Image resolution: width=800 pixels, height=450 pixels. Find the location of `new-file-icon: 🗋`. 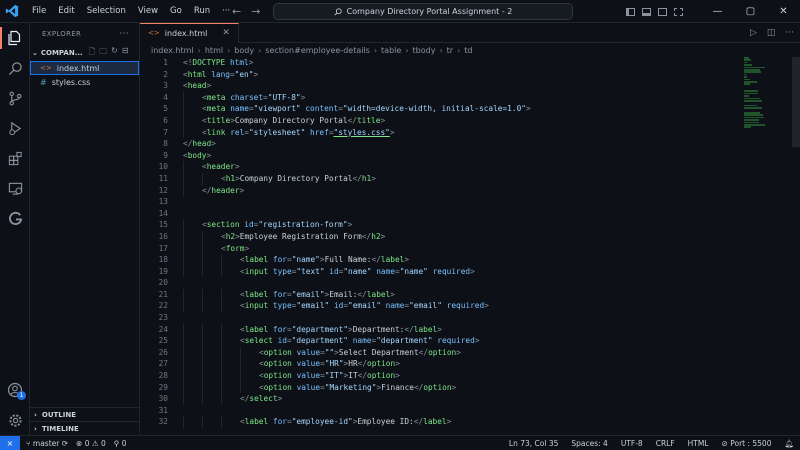

new-file-icon: 🗋 is located at coordinates (92, 53).